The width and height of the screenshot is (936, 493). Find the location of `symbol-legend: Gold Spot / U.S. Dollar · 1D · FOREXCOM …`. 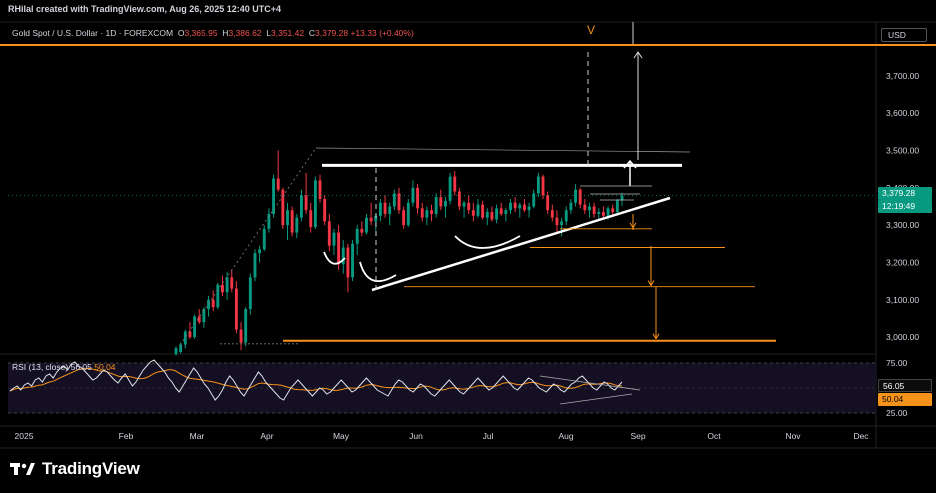

symbol-legend: Gold Spot / U.S. Dollar · 1D · FOREXCOM … is located at coordinates (213, 33).